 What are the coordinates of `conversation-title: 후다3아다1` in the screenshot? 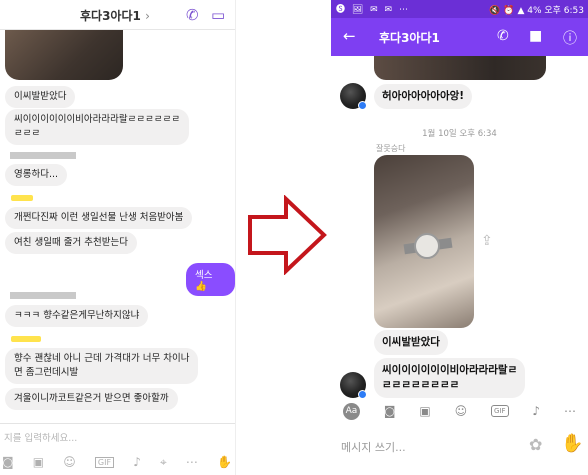 It's located at (409, 37).